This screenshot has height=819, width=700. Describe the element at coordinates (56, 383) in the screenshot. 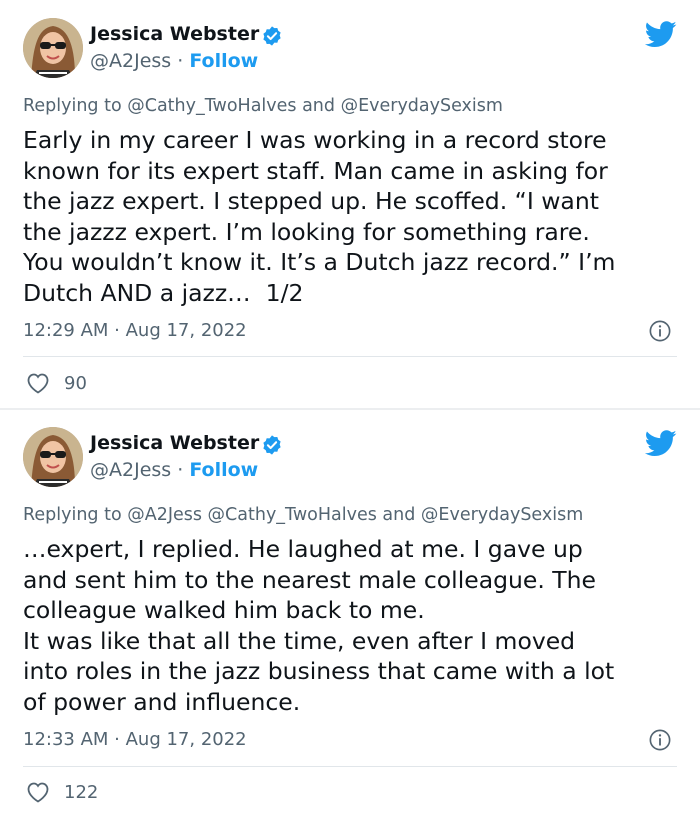

I see `like-button: 90` at that location.